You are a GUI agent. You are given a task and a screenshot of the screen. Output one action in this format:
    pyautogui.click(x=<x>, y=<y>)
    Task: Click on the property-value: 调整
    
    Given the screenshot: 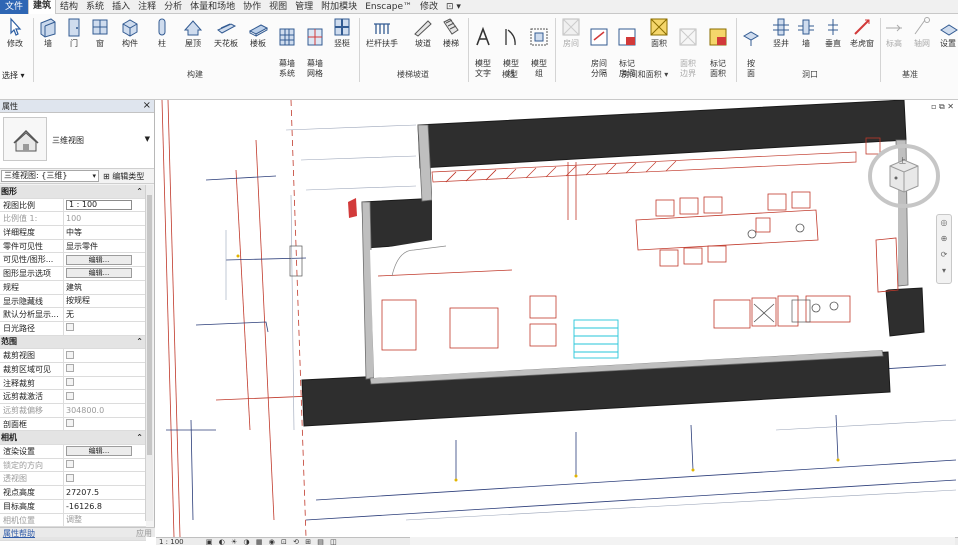 What is the action you would take?
    pyautogui.click(x=74, y=519)
    